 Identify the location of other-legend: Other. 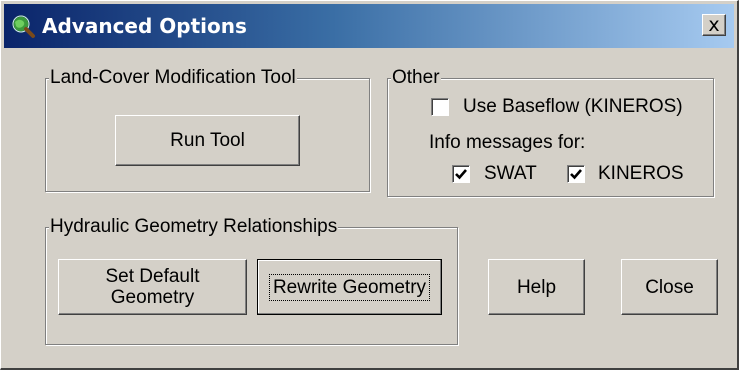
(416, 78).